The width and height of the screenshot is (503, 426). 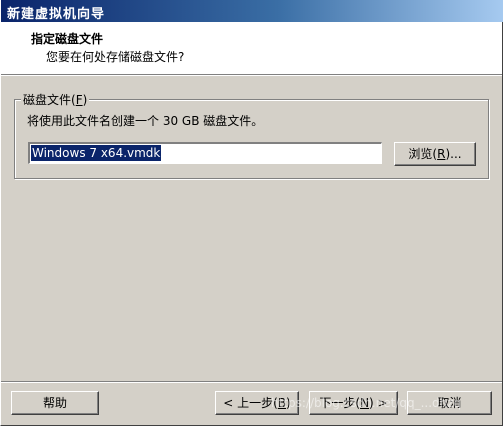 What do you see at coordinates (353, 403) in the screenshot?
I see `next-button: 下一步(N) >` at bounding box center [353, 403].